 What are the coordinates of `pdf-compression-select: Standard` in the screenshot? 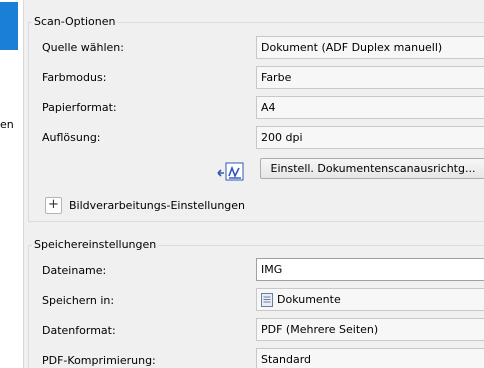 It's located at (370, 358).